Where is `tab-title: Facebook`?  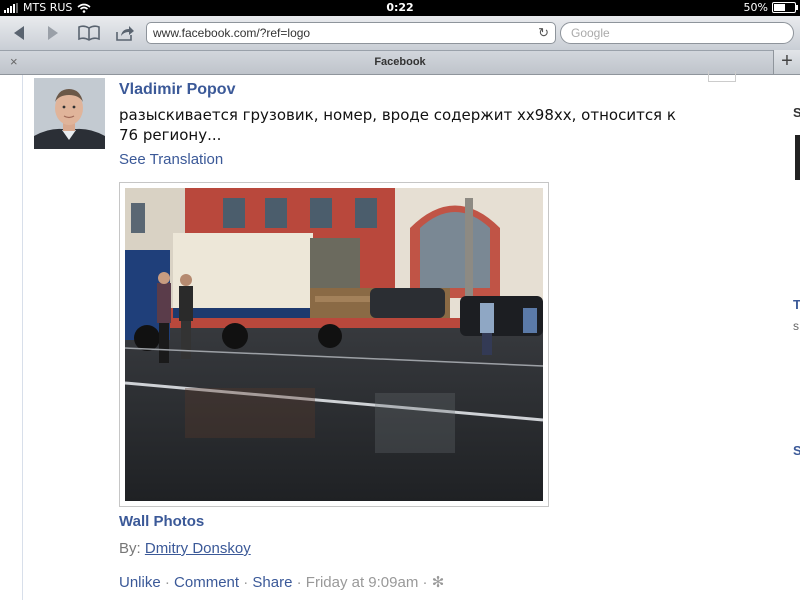
tab-title: Facebook is located at coordinates (400, 62).